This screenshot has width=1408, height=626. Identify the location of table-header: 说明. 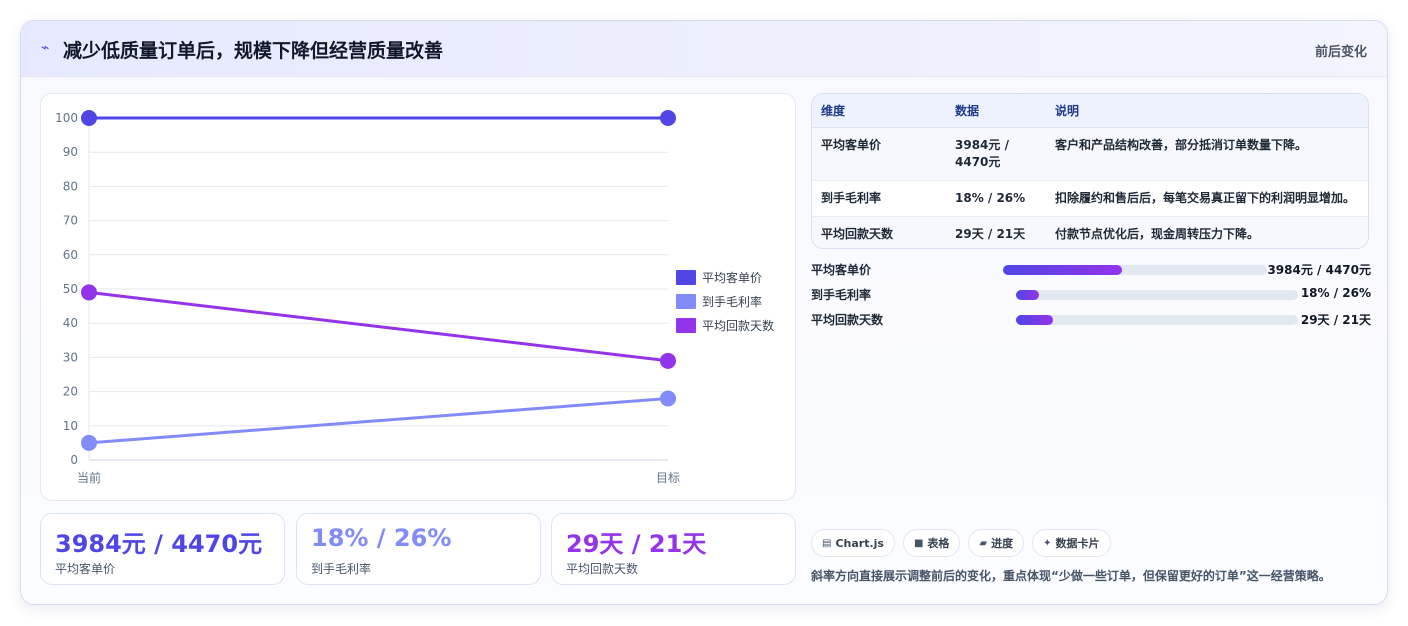
(1207, 111).